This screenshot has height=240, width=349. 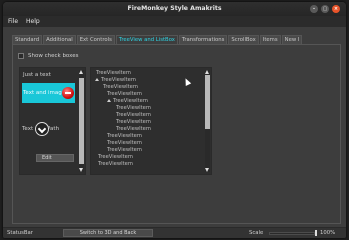 I want to click on maximize-button: ▢, so click(x=325, y=9).